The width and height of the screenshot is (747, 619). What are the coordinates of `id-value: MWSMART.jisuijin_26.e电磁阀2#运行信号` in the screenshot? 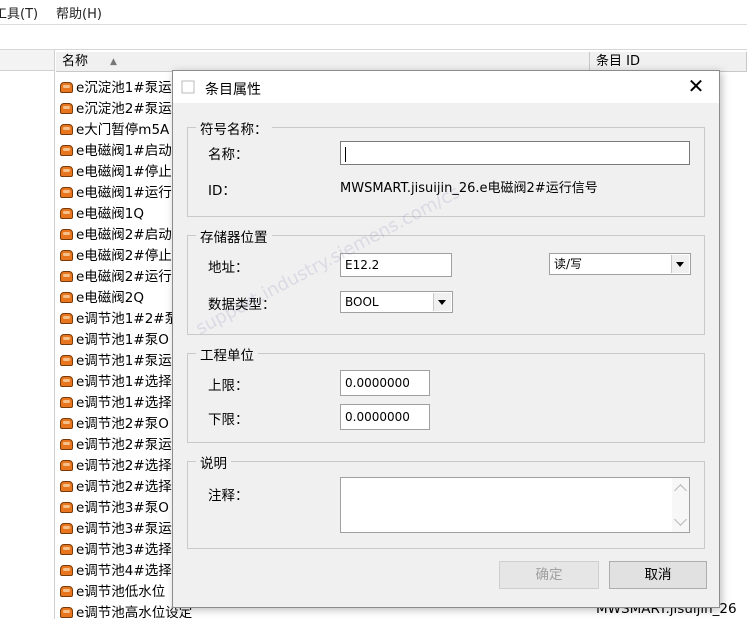 It's located at (469, 188).